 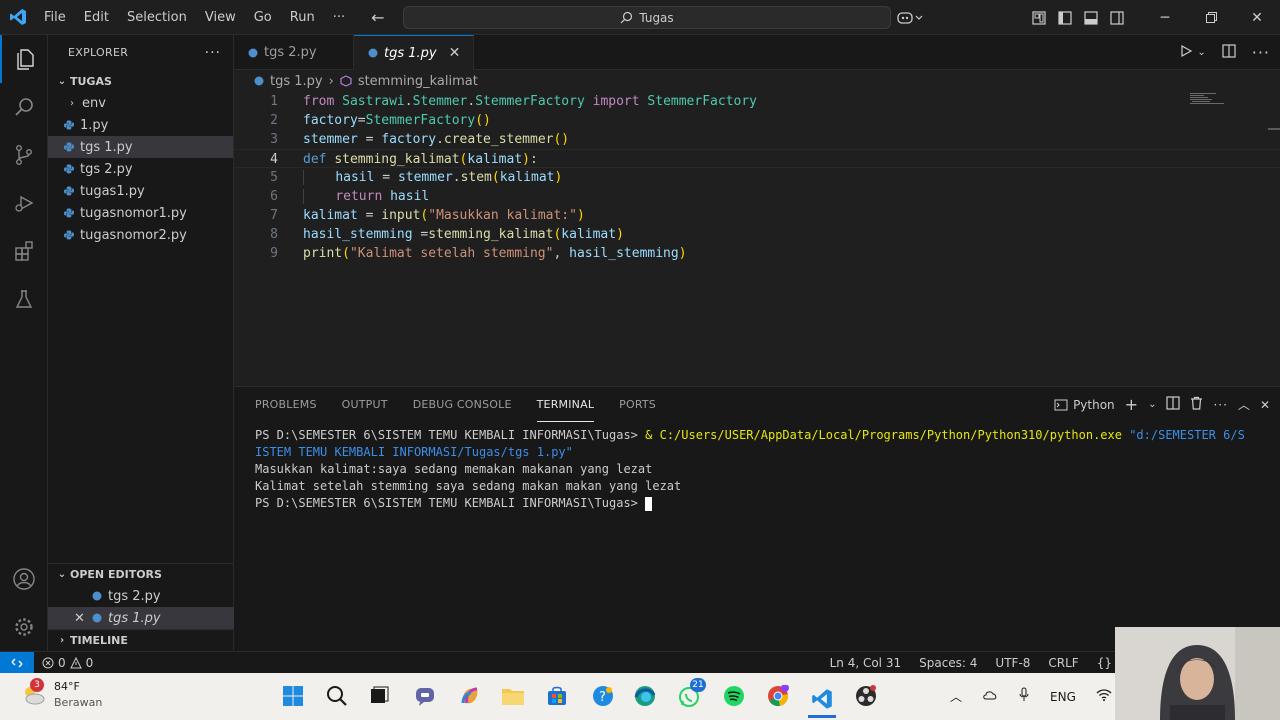 What do you see at coordinates (1173, 404) in the screenshot?
I see `split-terminal-icon` at bounding box center [1173, 404].